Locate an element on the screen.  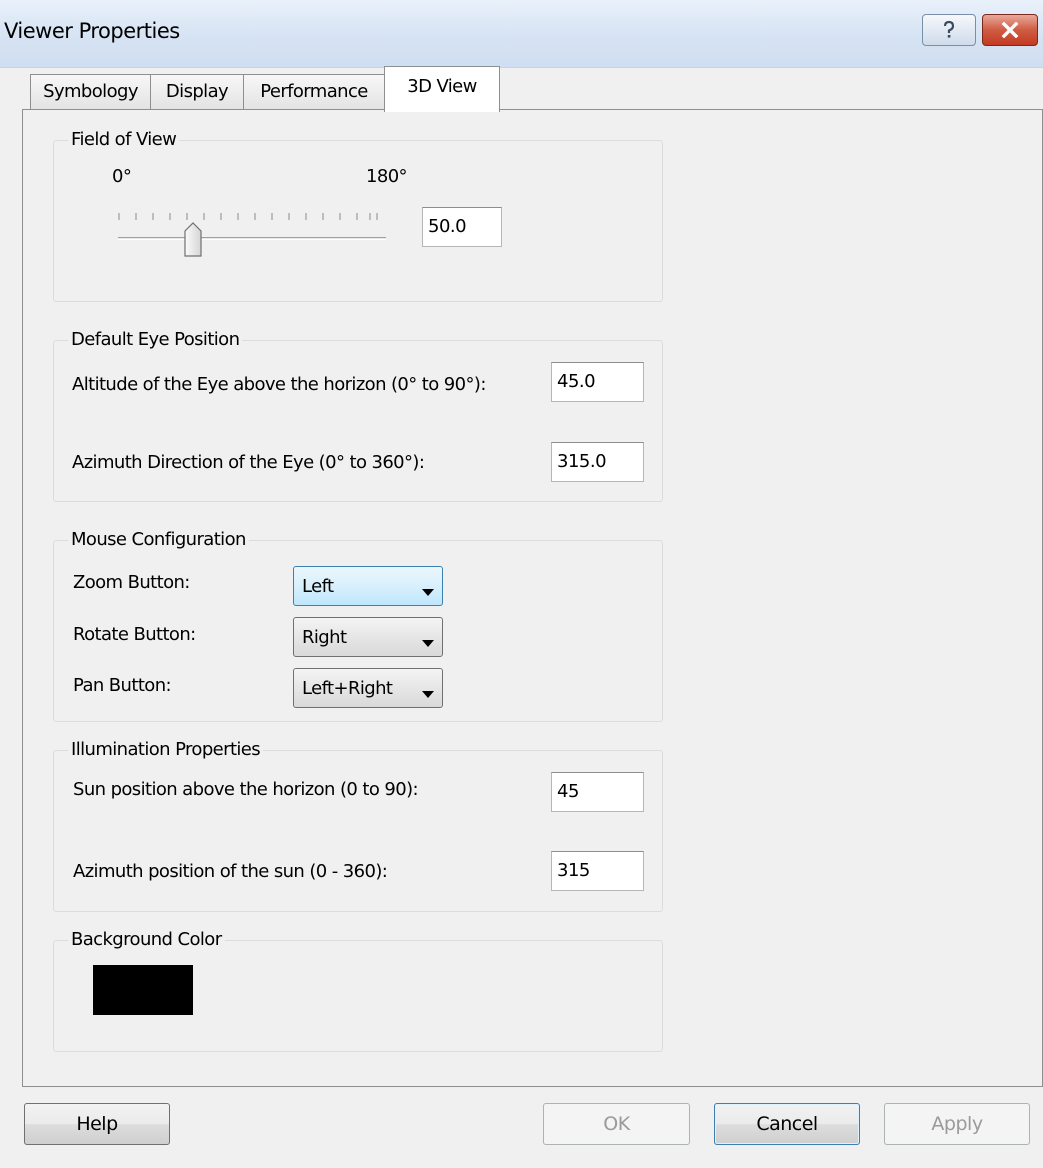
tab-symbology: Symbology is located at coordinates (90, 92).